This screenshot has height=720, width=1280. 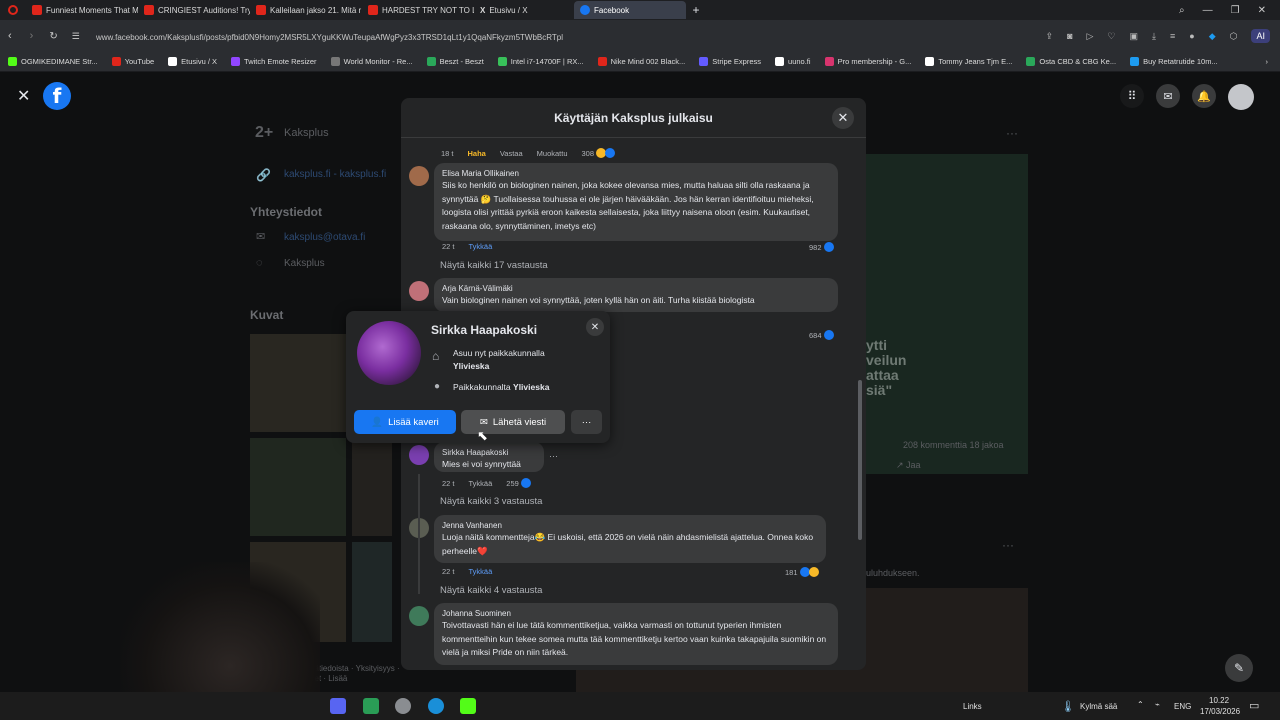 I want to click on network-icon: ⌁, so click(x=1157, y=704).